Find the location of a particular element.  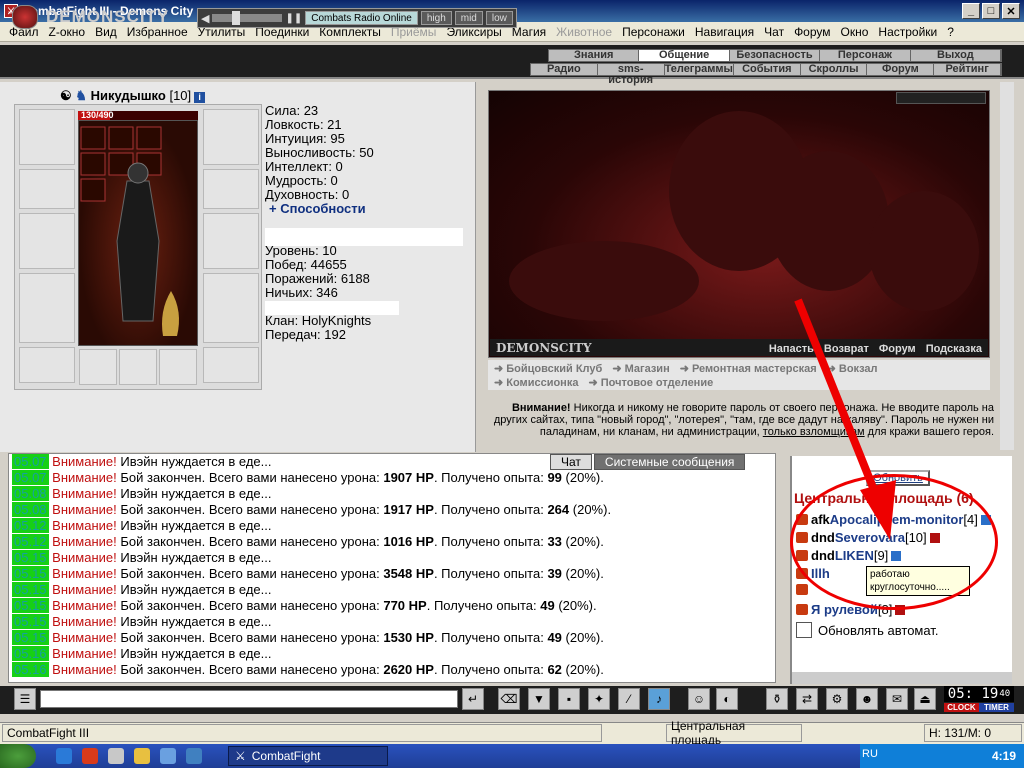

calculator-icon is located at coordinates (116, 756).